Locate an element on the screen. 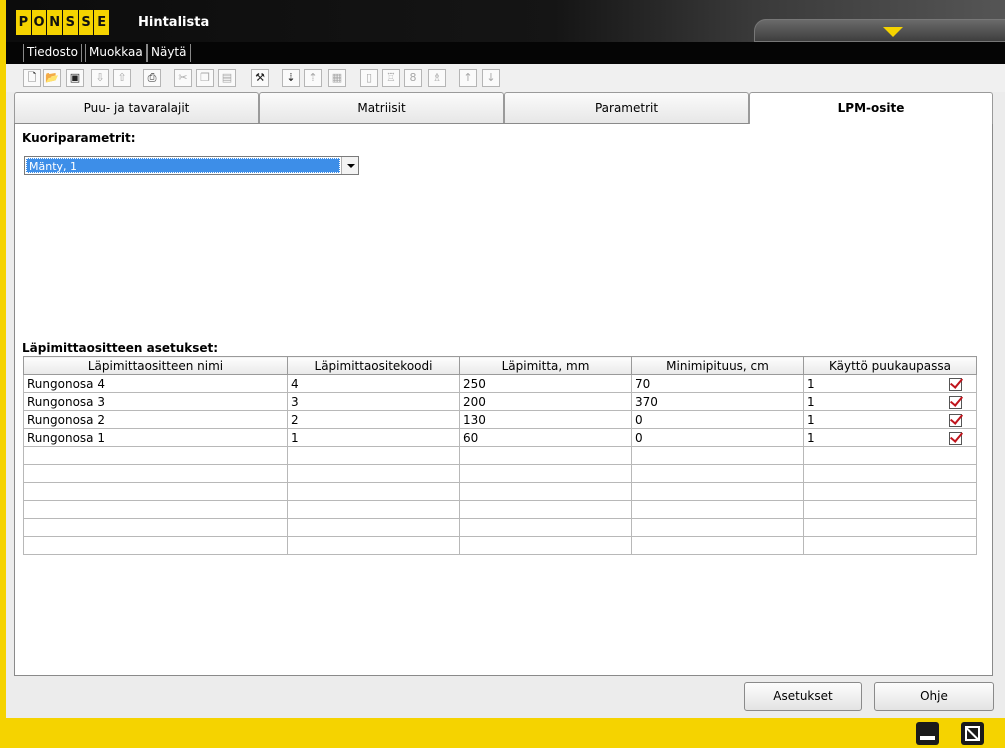  cell-code: 3 is located at coordinates (373, 401).